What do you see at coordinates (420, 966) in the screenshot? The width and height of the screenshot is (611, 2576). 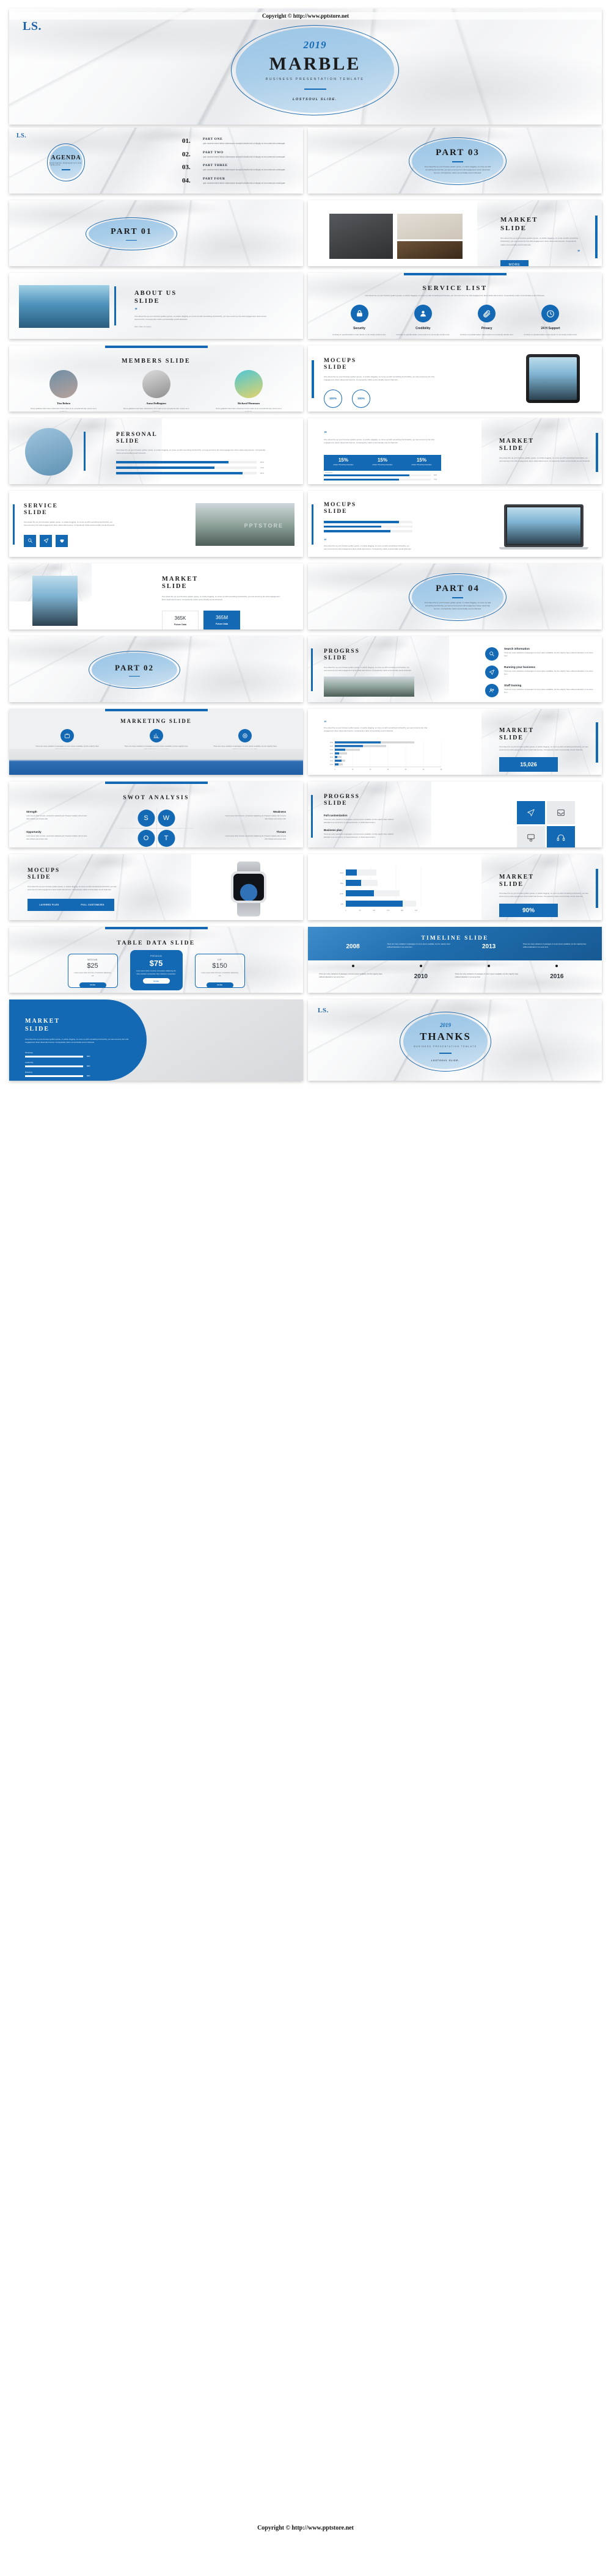 I see `timeline-dot` at bounding box center [420, 966].